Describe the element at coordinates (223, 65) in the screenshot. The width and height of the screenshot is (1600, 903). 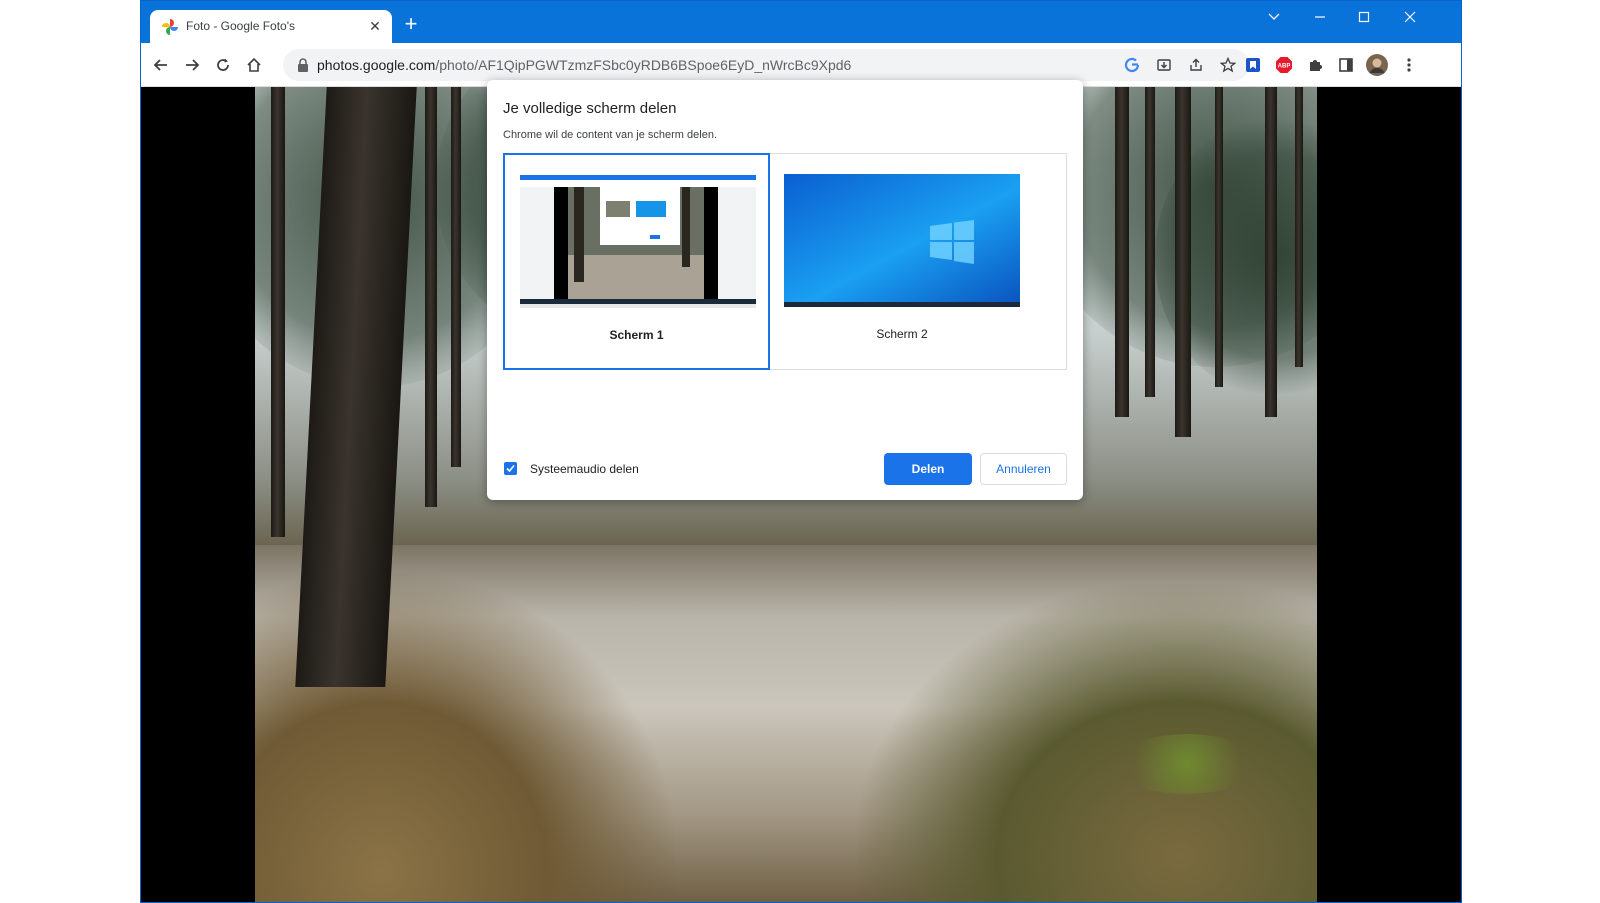
I see `reload-icon` at that location.